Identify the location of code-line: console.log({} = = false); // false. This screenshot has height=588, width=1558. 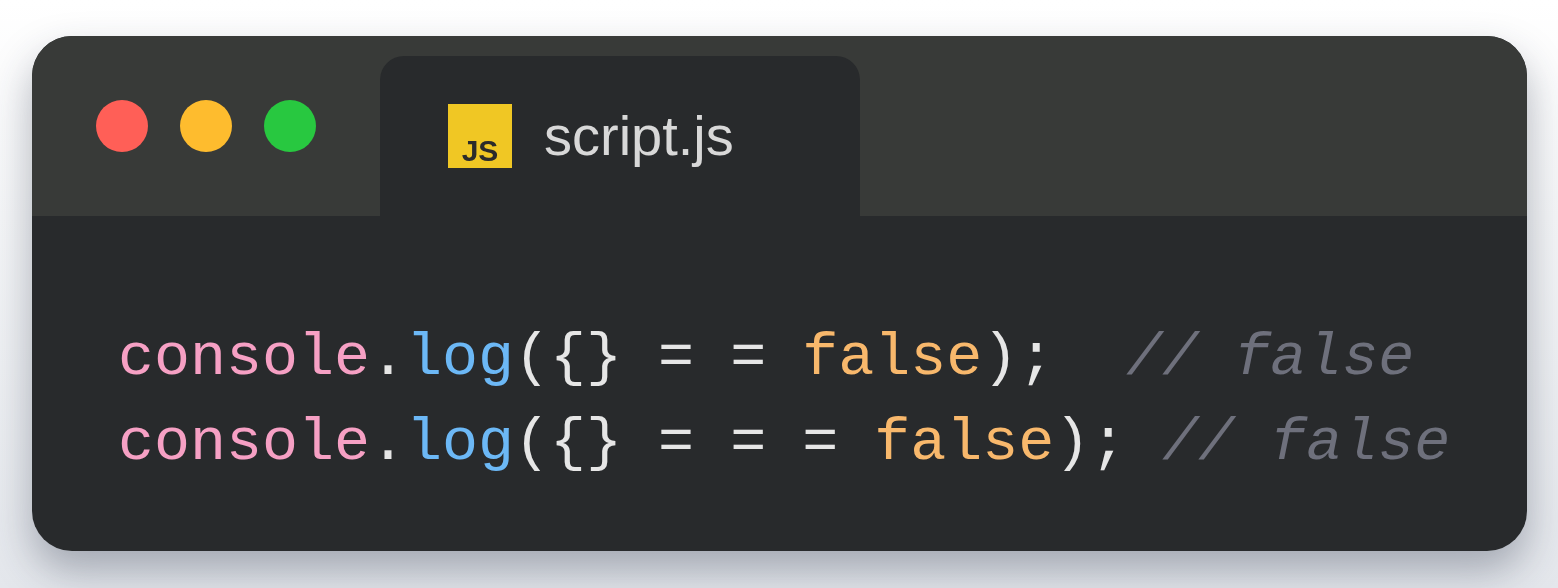
(766, 358).